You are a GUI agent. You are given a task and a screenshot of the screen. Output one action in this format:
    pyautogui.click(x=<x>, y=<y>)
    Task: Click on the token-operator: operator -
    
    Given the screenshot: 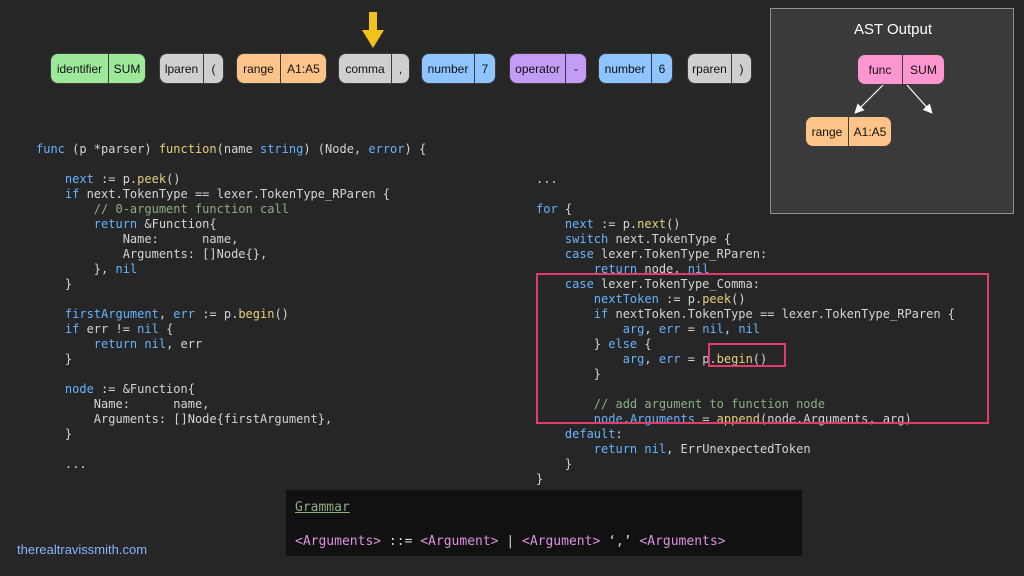 What is the action you would take?
    pyautogui.click(x=548, y=68)
    